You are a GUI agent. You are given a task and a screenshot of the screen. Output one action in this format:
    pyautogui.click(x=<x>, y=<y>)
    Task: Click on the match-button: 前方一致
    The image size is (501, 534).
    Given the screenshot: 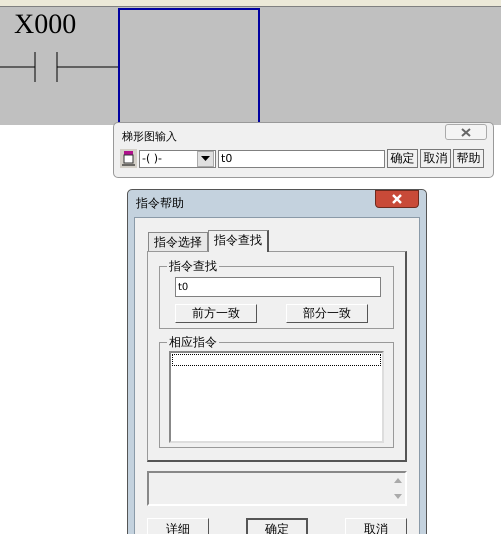 What is the action you would take?
    pyautogui.click(x=216, y=313)
    